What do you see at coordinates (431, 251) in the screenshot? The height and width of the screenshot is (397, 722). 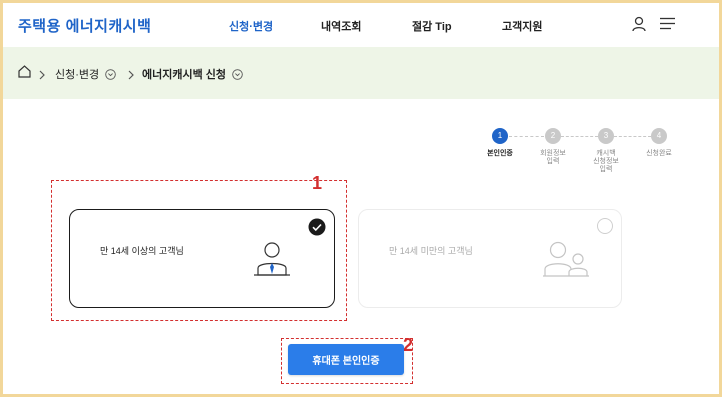 I see `option-label-under-14: 만 14세 미만의 고객님` at bounding box center [431, 251].